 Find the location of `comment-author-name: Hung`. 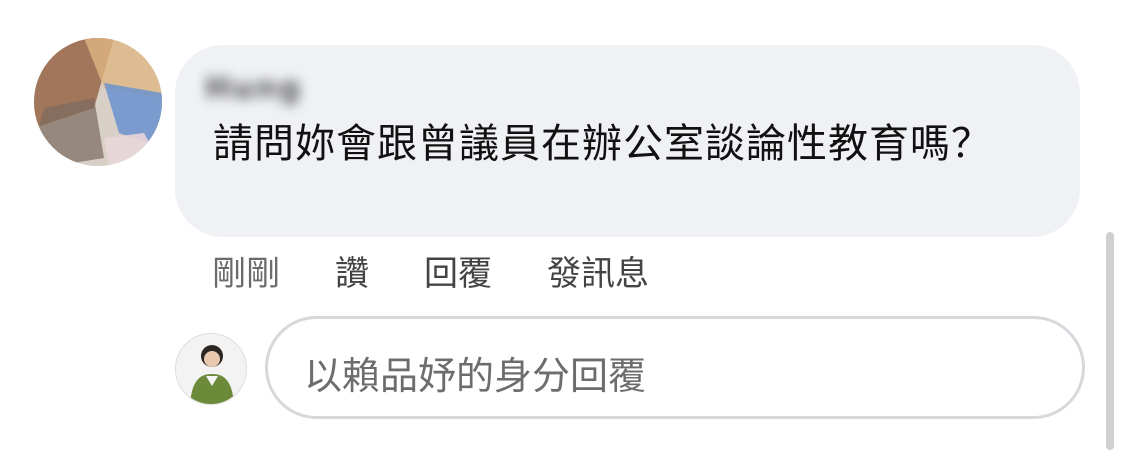

comment-author-name: Hung is located at coordinates (253, 88).